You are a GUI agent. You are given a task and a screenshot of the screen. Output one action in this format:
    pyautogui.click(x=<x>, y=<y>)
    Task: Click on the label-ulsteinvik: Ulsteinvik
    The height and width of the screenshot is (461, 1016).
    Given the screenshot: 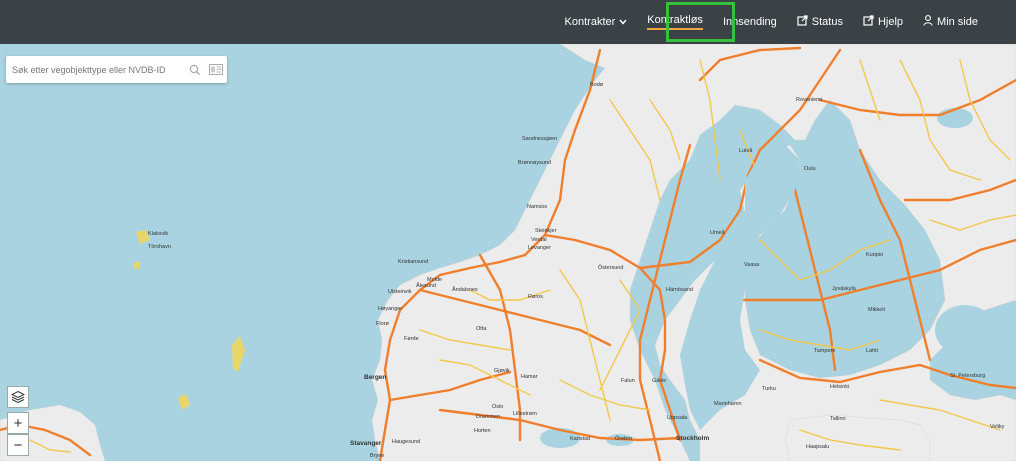 What is the action you would take?
    pyautogui.click(x=400, y=292)
    